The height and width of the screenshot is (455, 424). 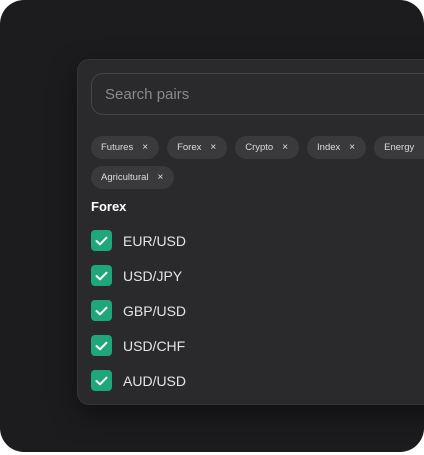 I want to click on list-item: USD/JPY, so click(x=138, y=275).